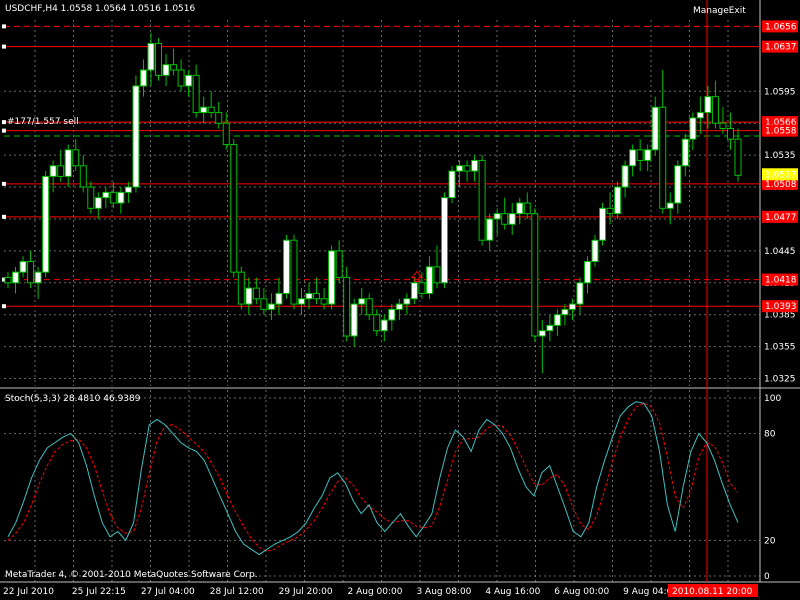  I want to click on level-price-label: 1.0393, so click(781, 307).